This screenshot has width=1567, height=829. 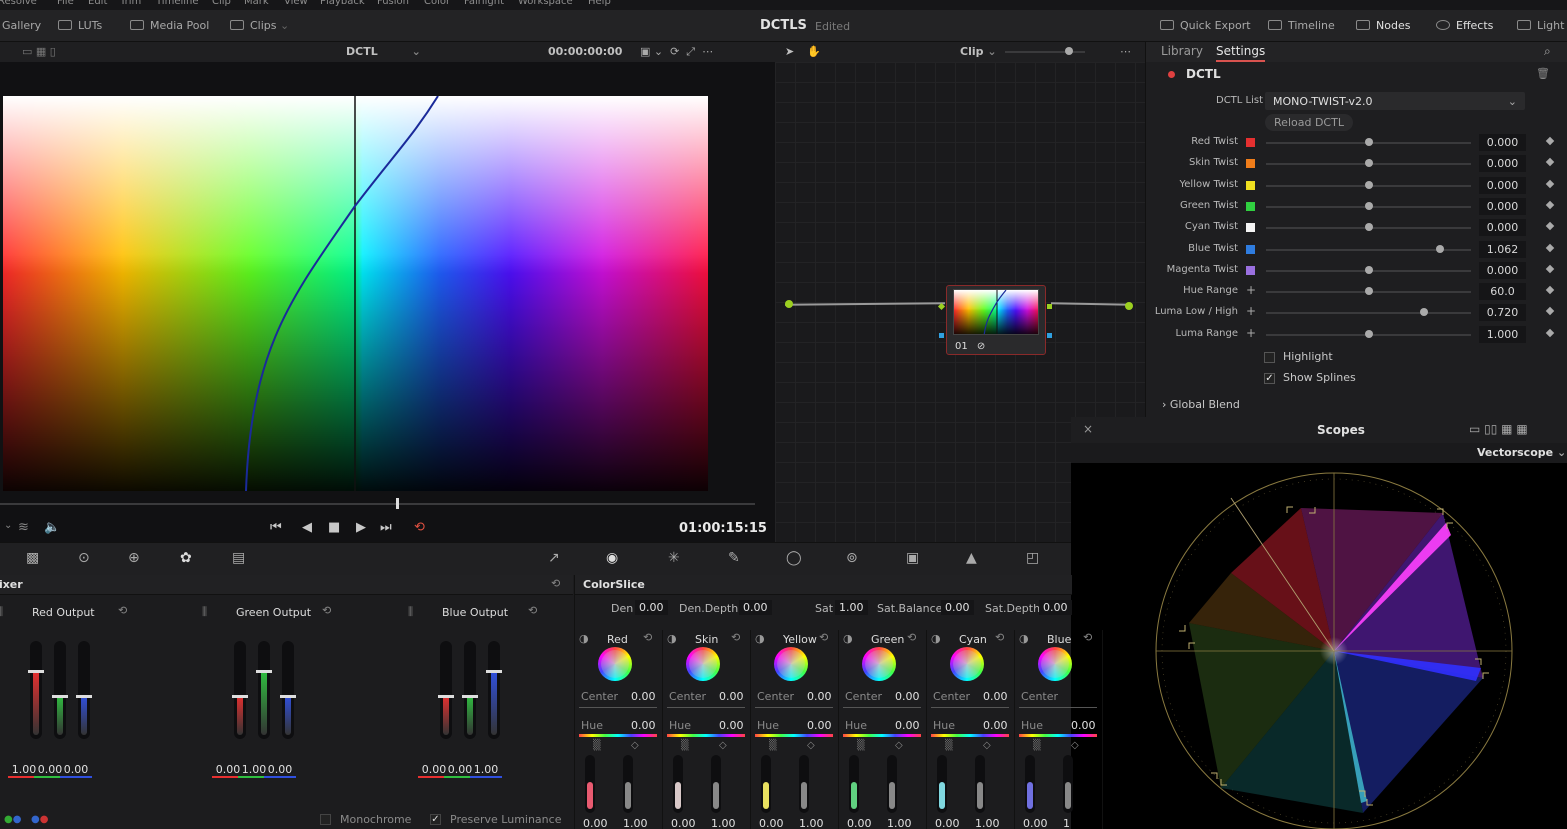 I want to click on menu-item-mark: Mark, so click(x=256, y=3).